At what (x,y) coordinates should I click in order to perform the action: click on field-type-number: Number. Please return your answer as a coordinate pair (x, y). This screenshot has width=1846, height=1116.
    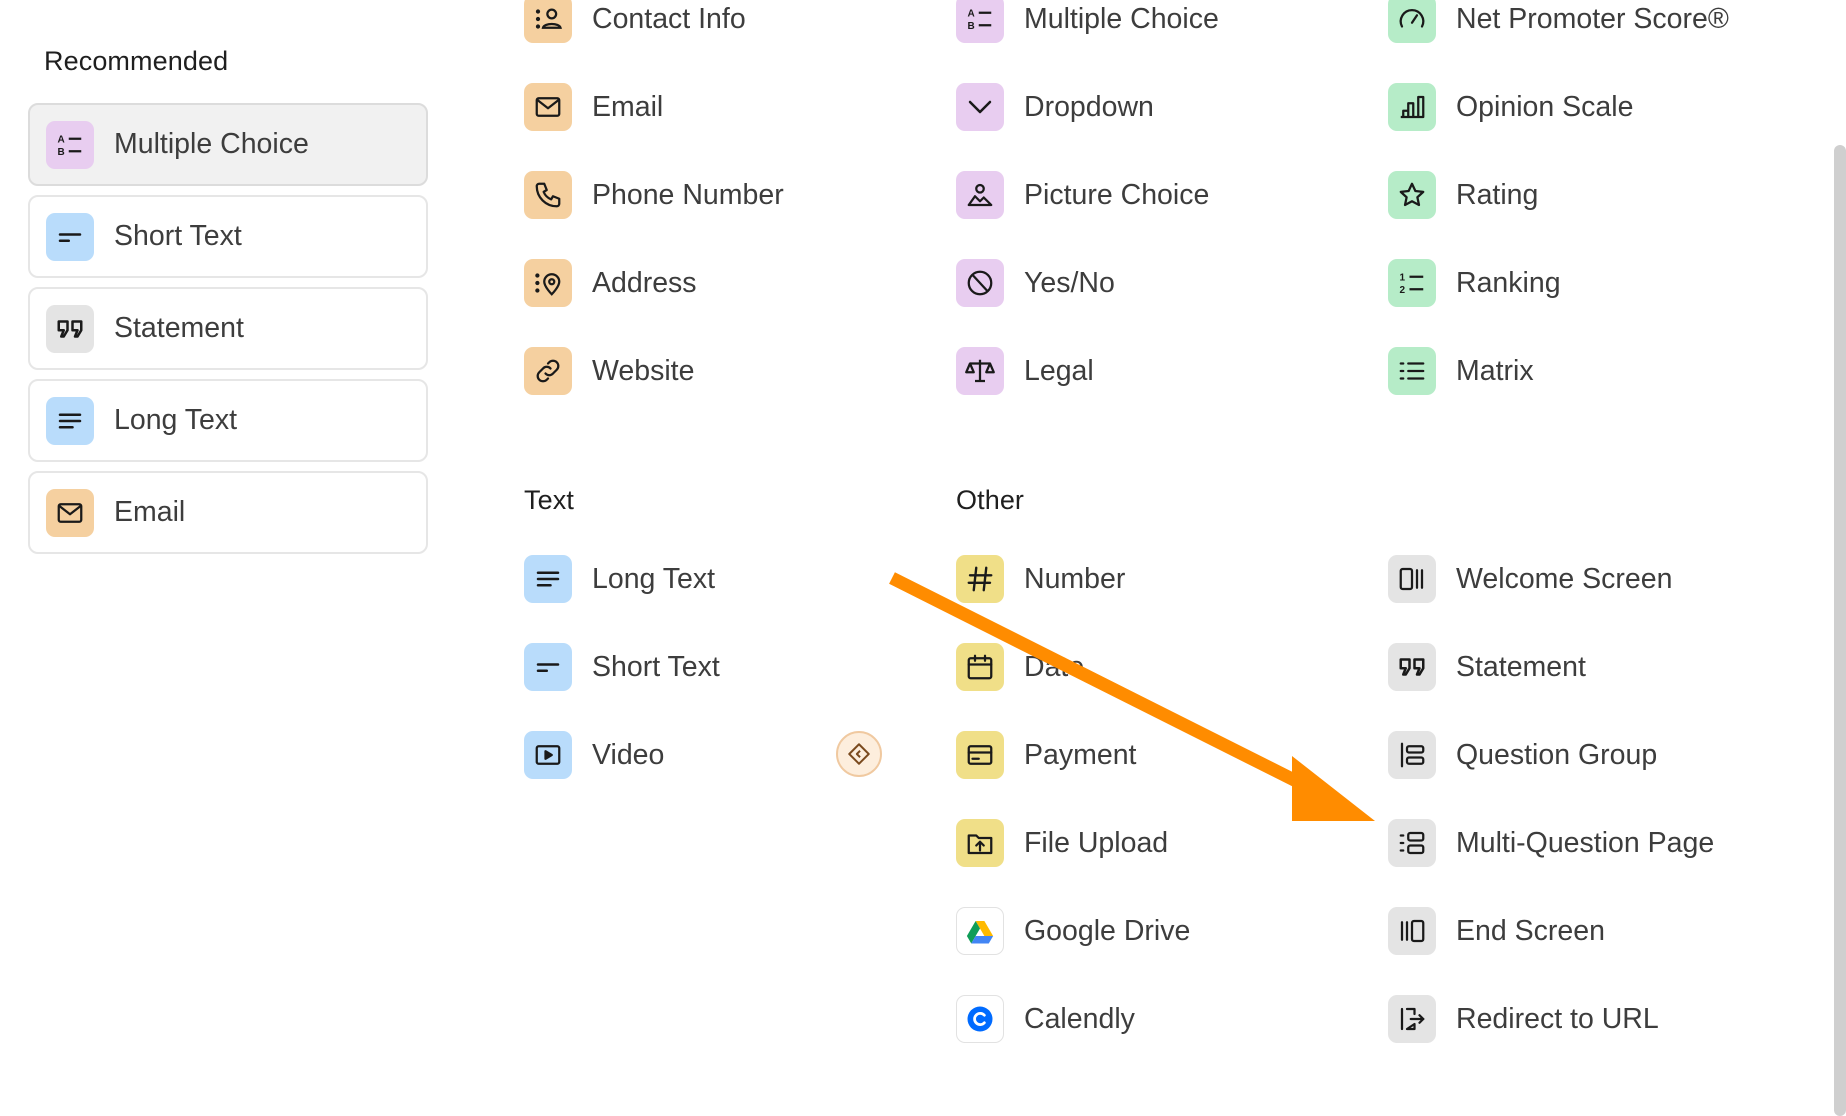
    Looking at the image, I should click on (1156, 579).